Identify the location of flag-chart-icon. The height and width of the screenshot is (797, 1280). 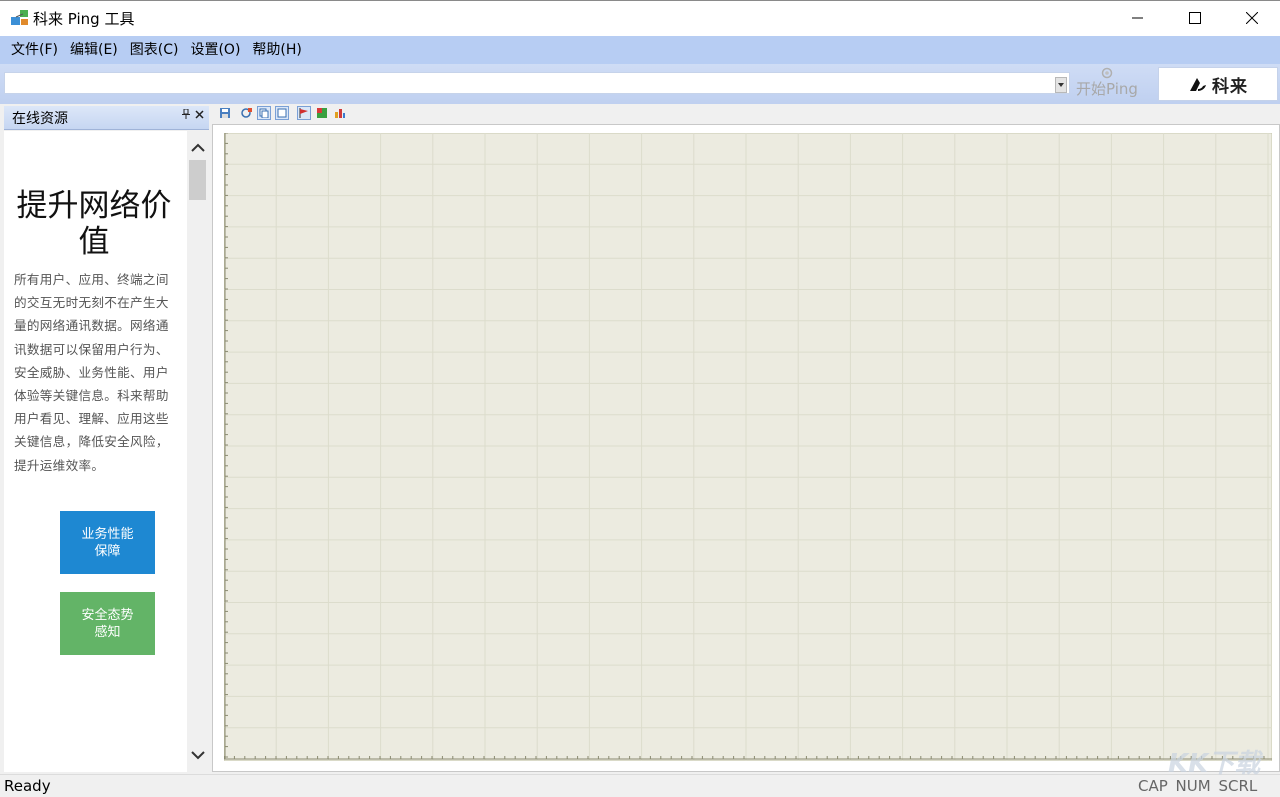
(304, 113).